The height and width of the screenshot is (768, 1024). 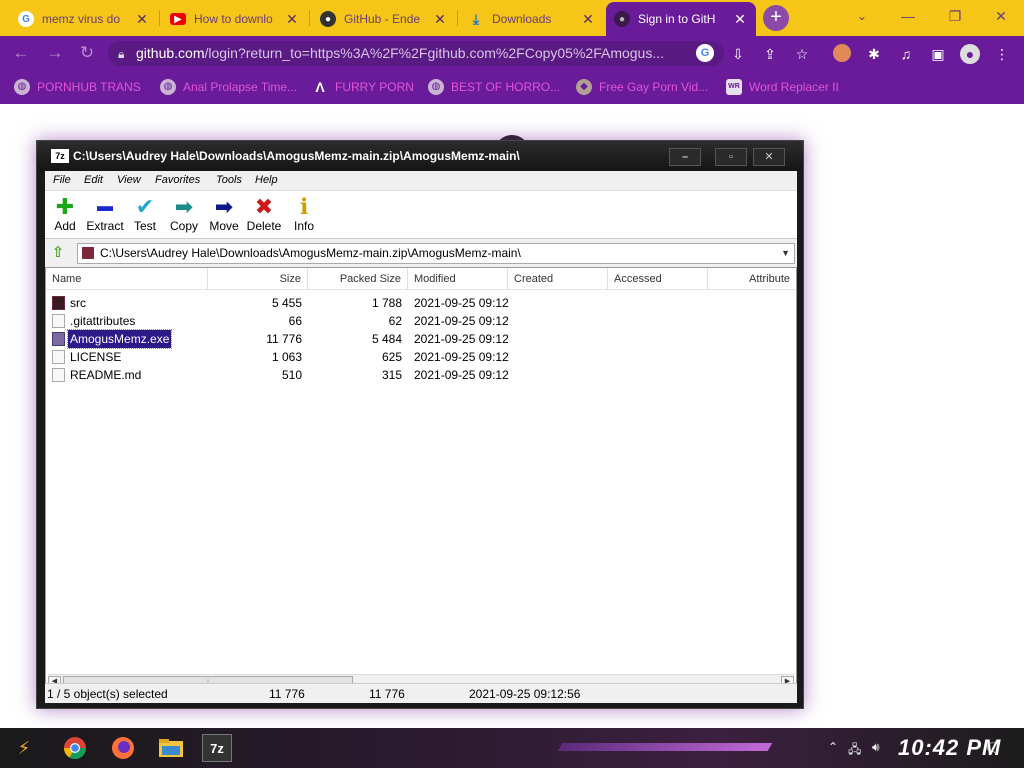 I want to click on tray-chevron-up-icon: ⌃, so click(x=833, y=747).